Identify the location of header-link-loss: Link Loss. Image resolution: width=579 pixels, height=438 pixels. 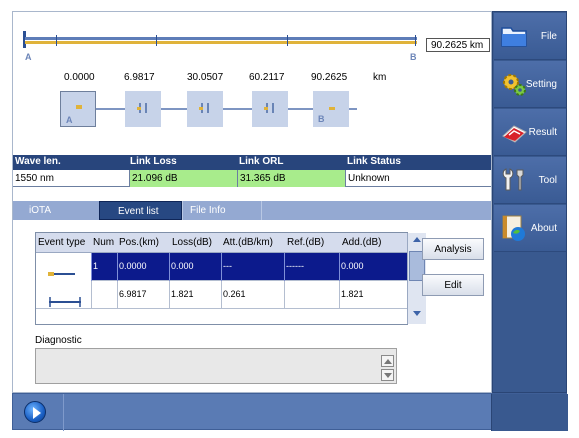
(153, 161).